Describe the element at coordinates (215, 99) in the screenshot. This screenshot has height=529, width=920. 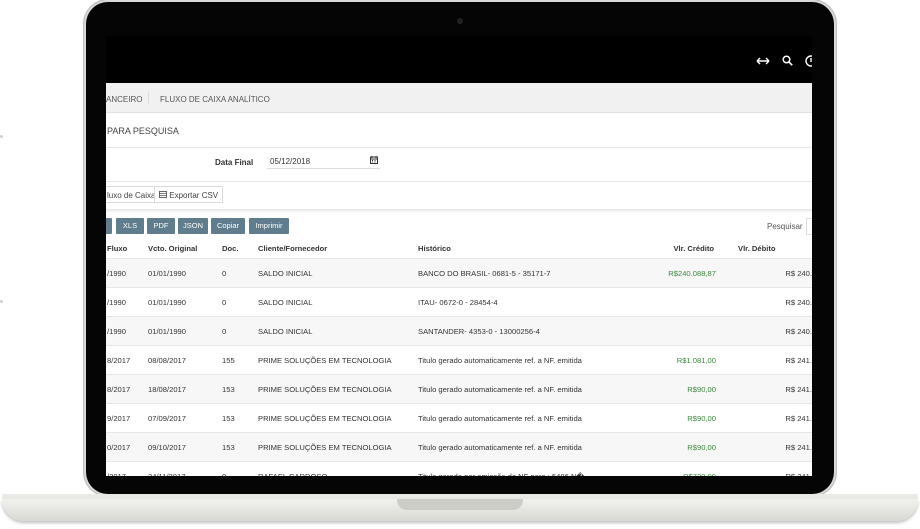
I see `breadcrumb-item-current: FLUXO DE CAIXA ANALÍTICO` at that location.